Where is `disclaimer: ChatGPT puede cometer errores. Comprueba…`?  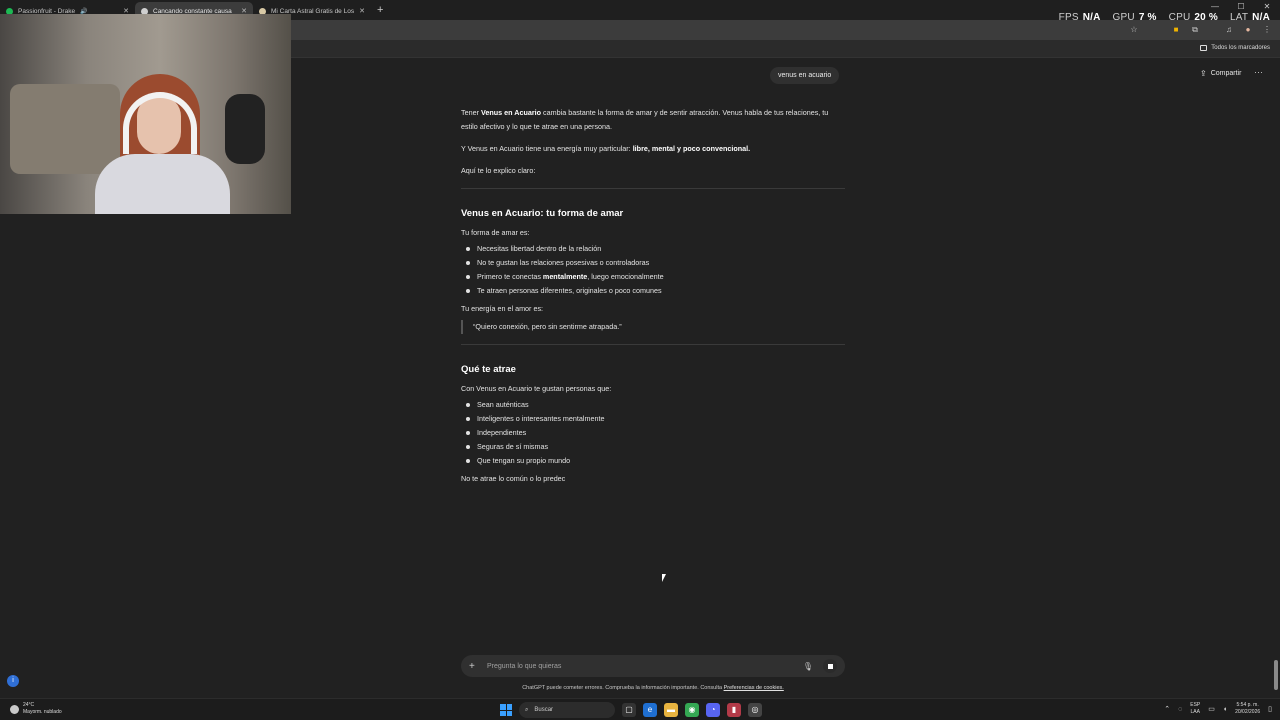 disclaimer: ChatGPT puede cometer errores. Comprueba… is located at coordinates (640, 688).